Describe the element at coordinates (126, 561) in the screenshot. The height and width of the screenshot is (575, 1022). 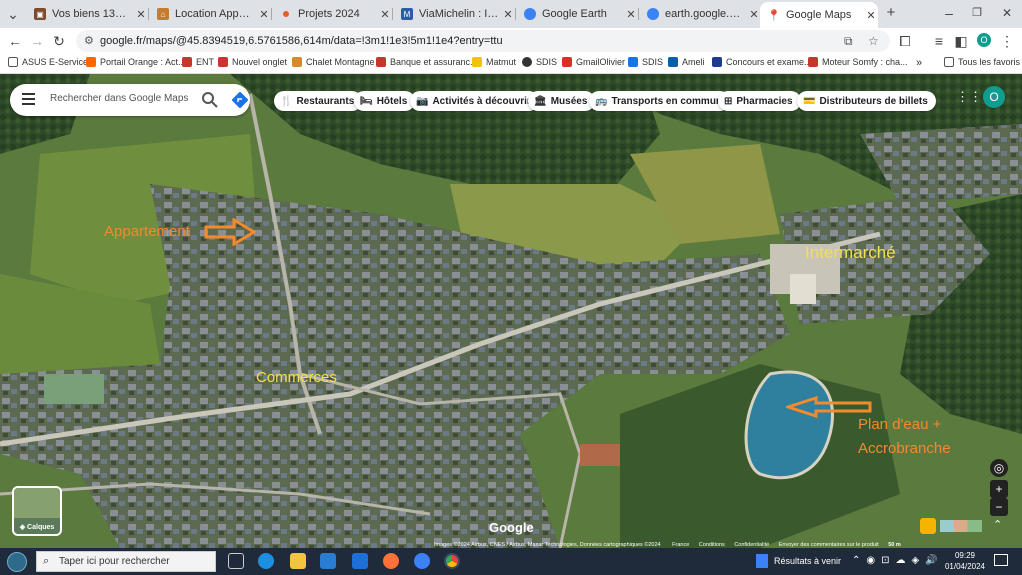
I see `taskbar-search-box: ⌕ Taper ici pour rechercher` at that location.